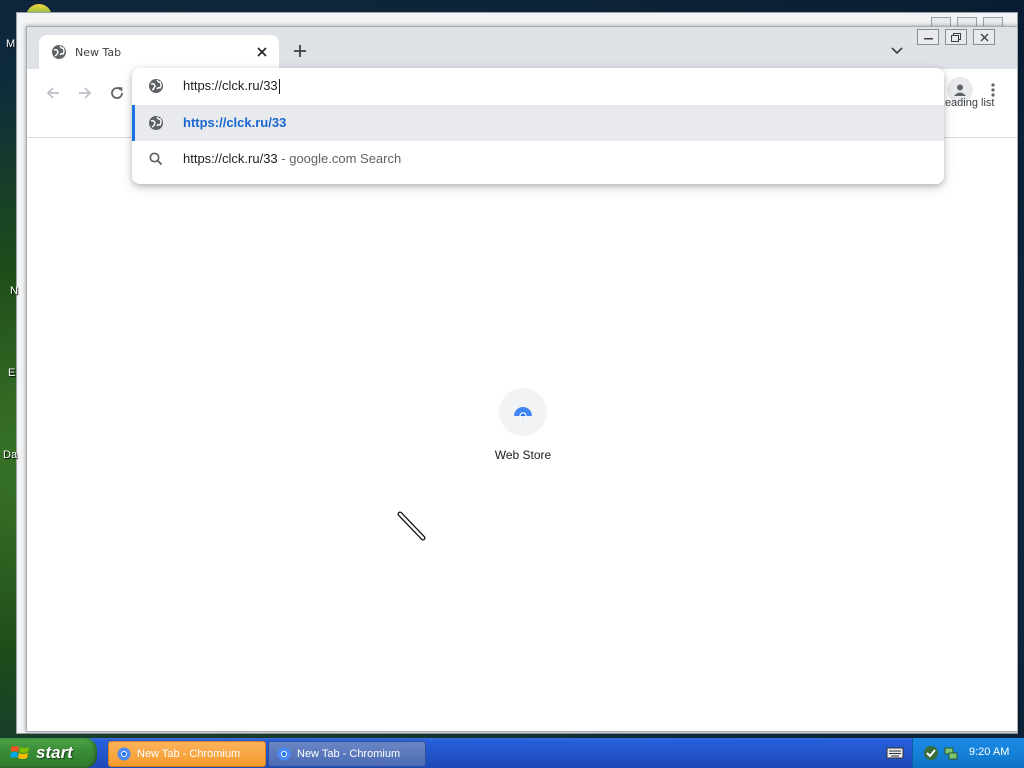 This screenshot has height=768, width=1024. What do you see at coordinates (538, 86) in the screenshot?
I see `omnibox-input-row: https://clck.ru/33` at bounding box center [538, 86].